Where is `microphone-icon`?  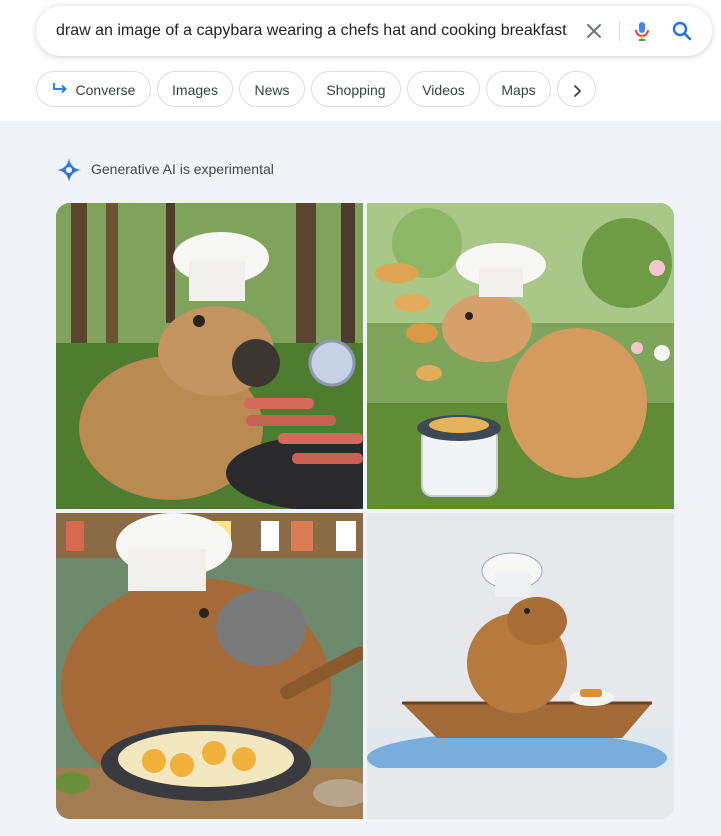 microphone-icon is located at coordinates (642, 31).